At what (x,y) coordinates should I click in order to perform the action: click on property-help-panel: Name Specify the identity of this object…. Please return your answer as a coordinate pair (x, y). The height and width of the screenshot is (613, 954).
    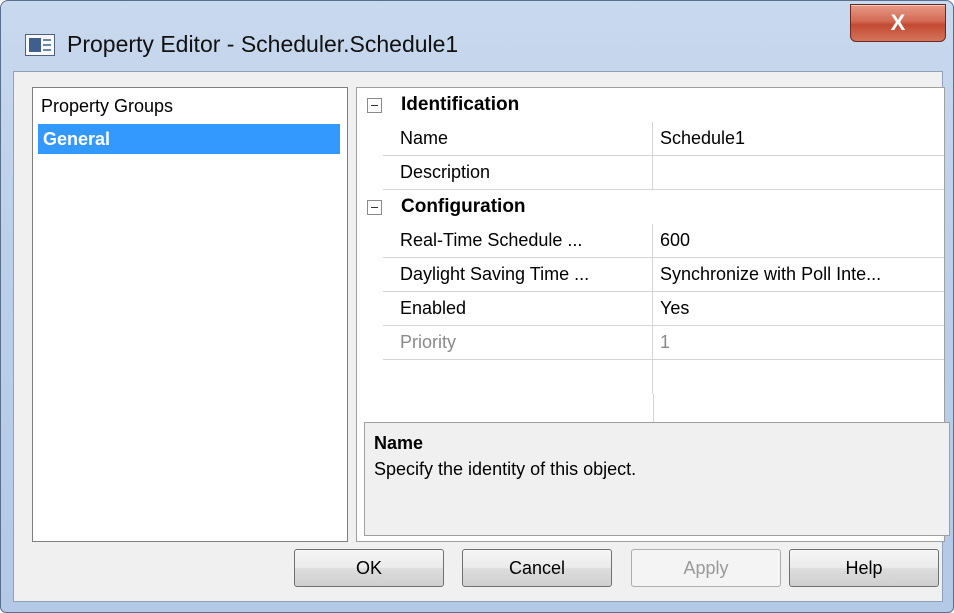
    Looking at the image, I should click on (657, 479).